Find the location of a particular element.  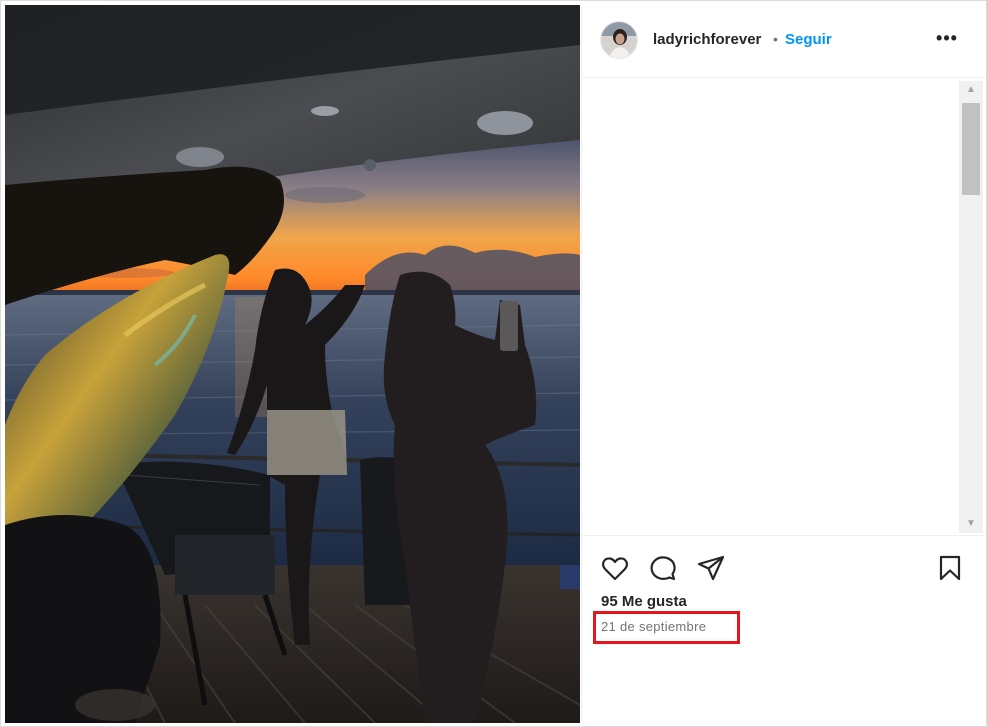

post-header: ladyrichforever • Seguir ••• is located at coordinates (783, 41).